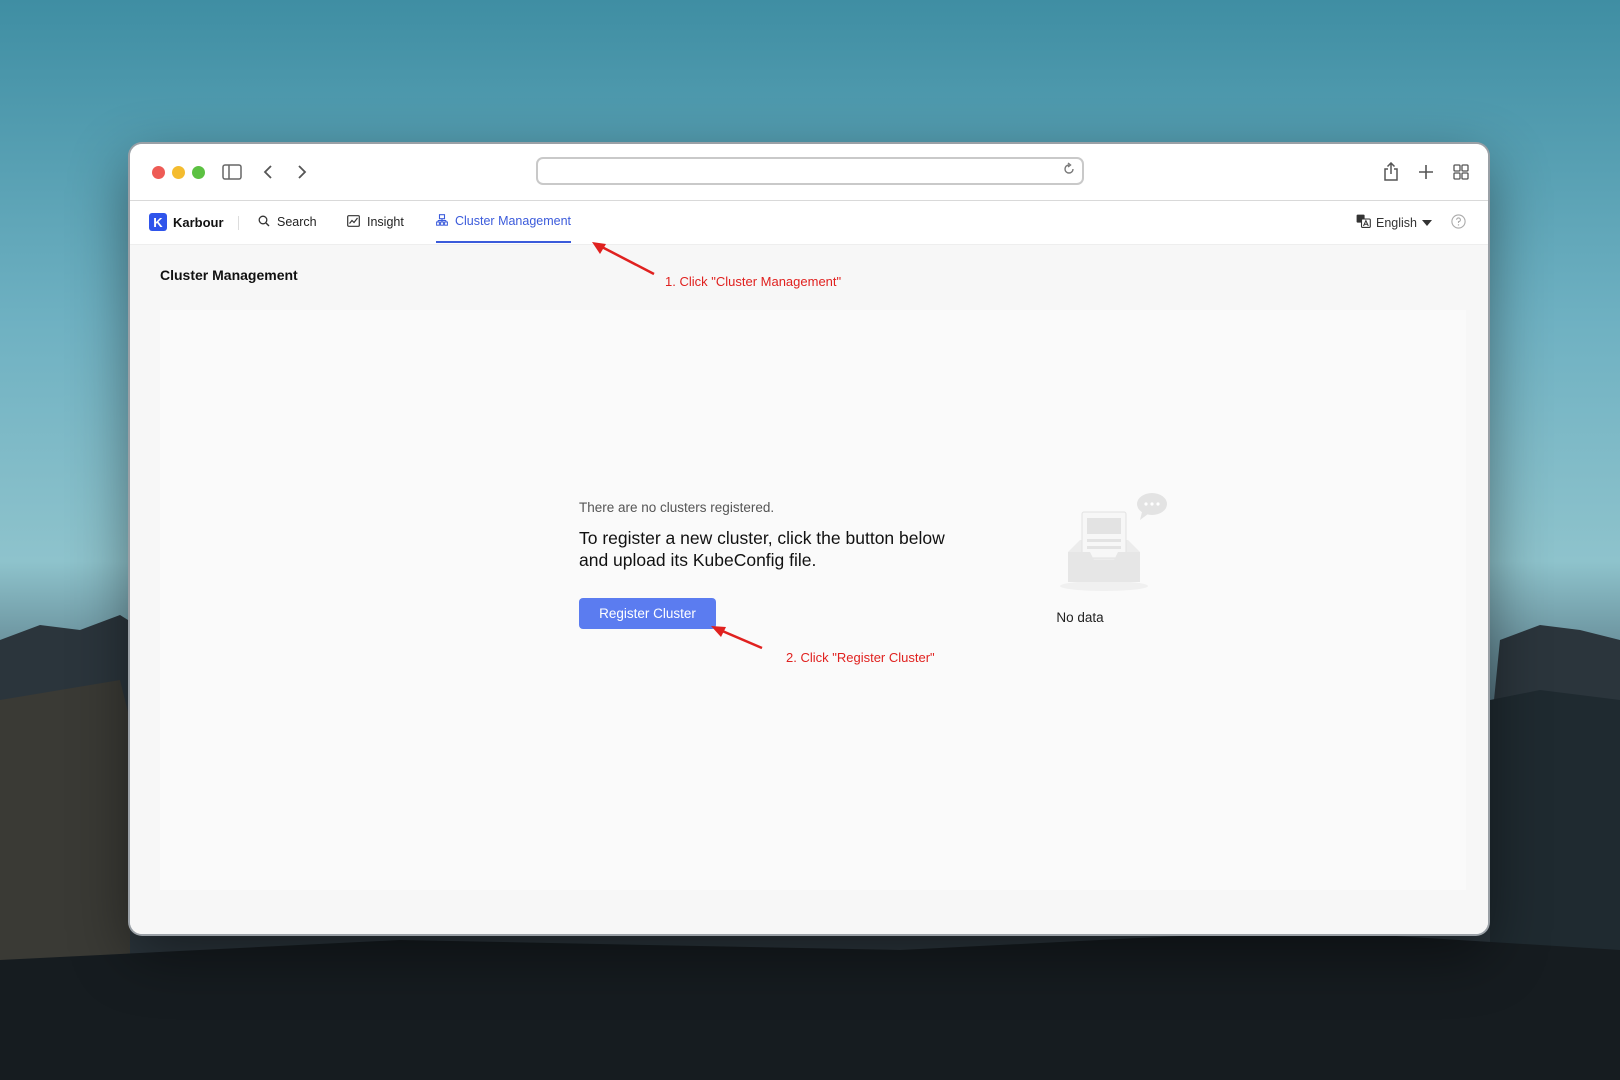 The image size is (1620, 1080). Describe the element at coordinates (1461, 172) in the screenshot. I see `tab-overview-icon` at that location.